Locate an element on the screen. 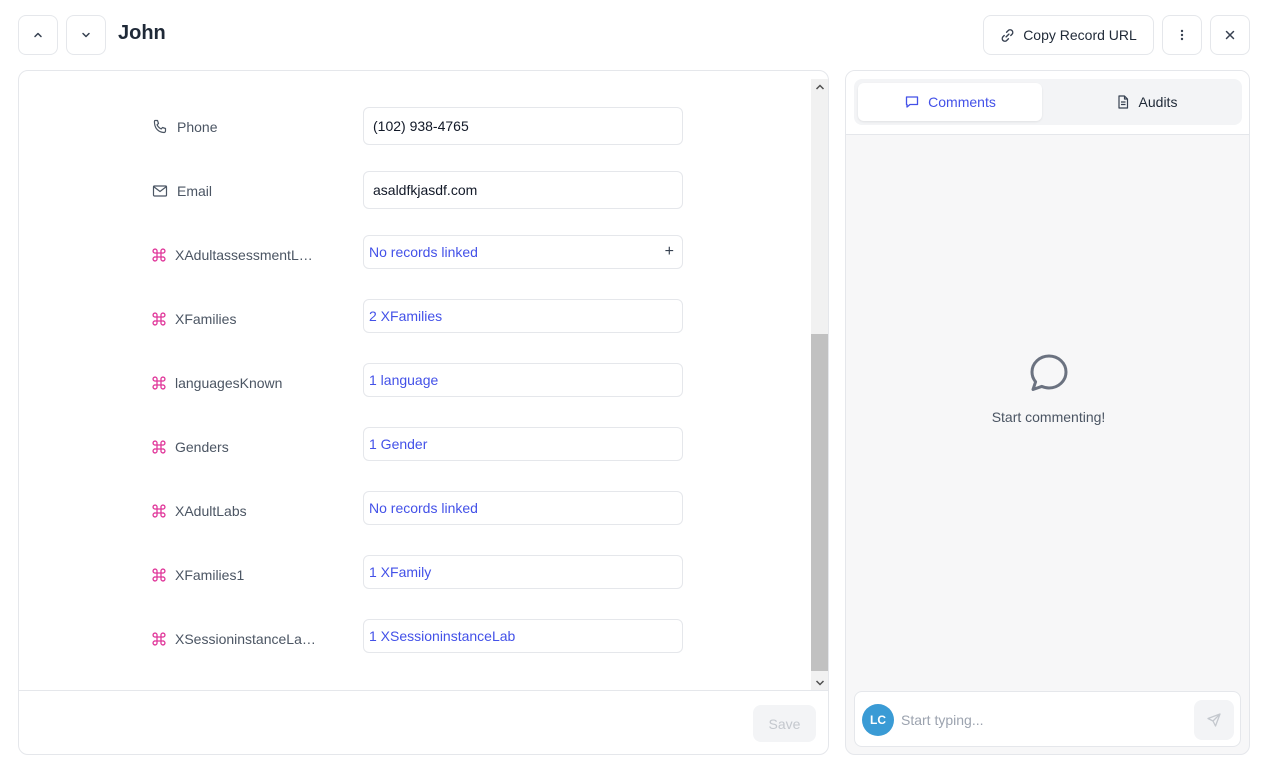 The image size is (1266, 765). more-options-button is located at coordinates (1182, 35).